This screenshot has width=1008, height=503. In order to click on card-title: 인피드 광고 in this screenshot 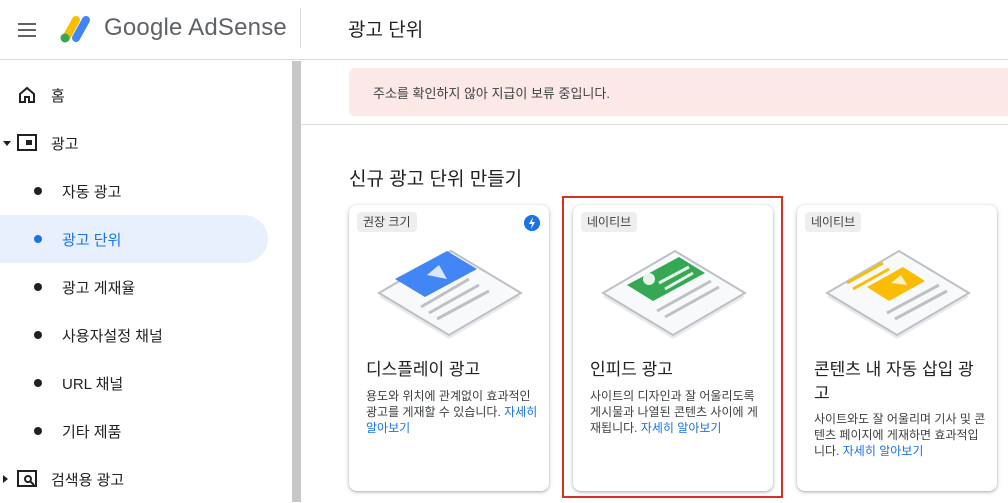, I will do `click(631, 369)`.